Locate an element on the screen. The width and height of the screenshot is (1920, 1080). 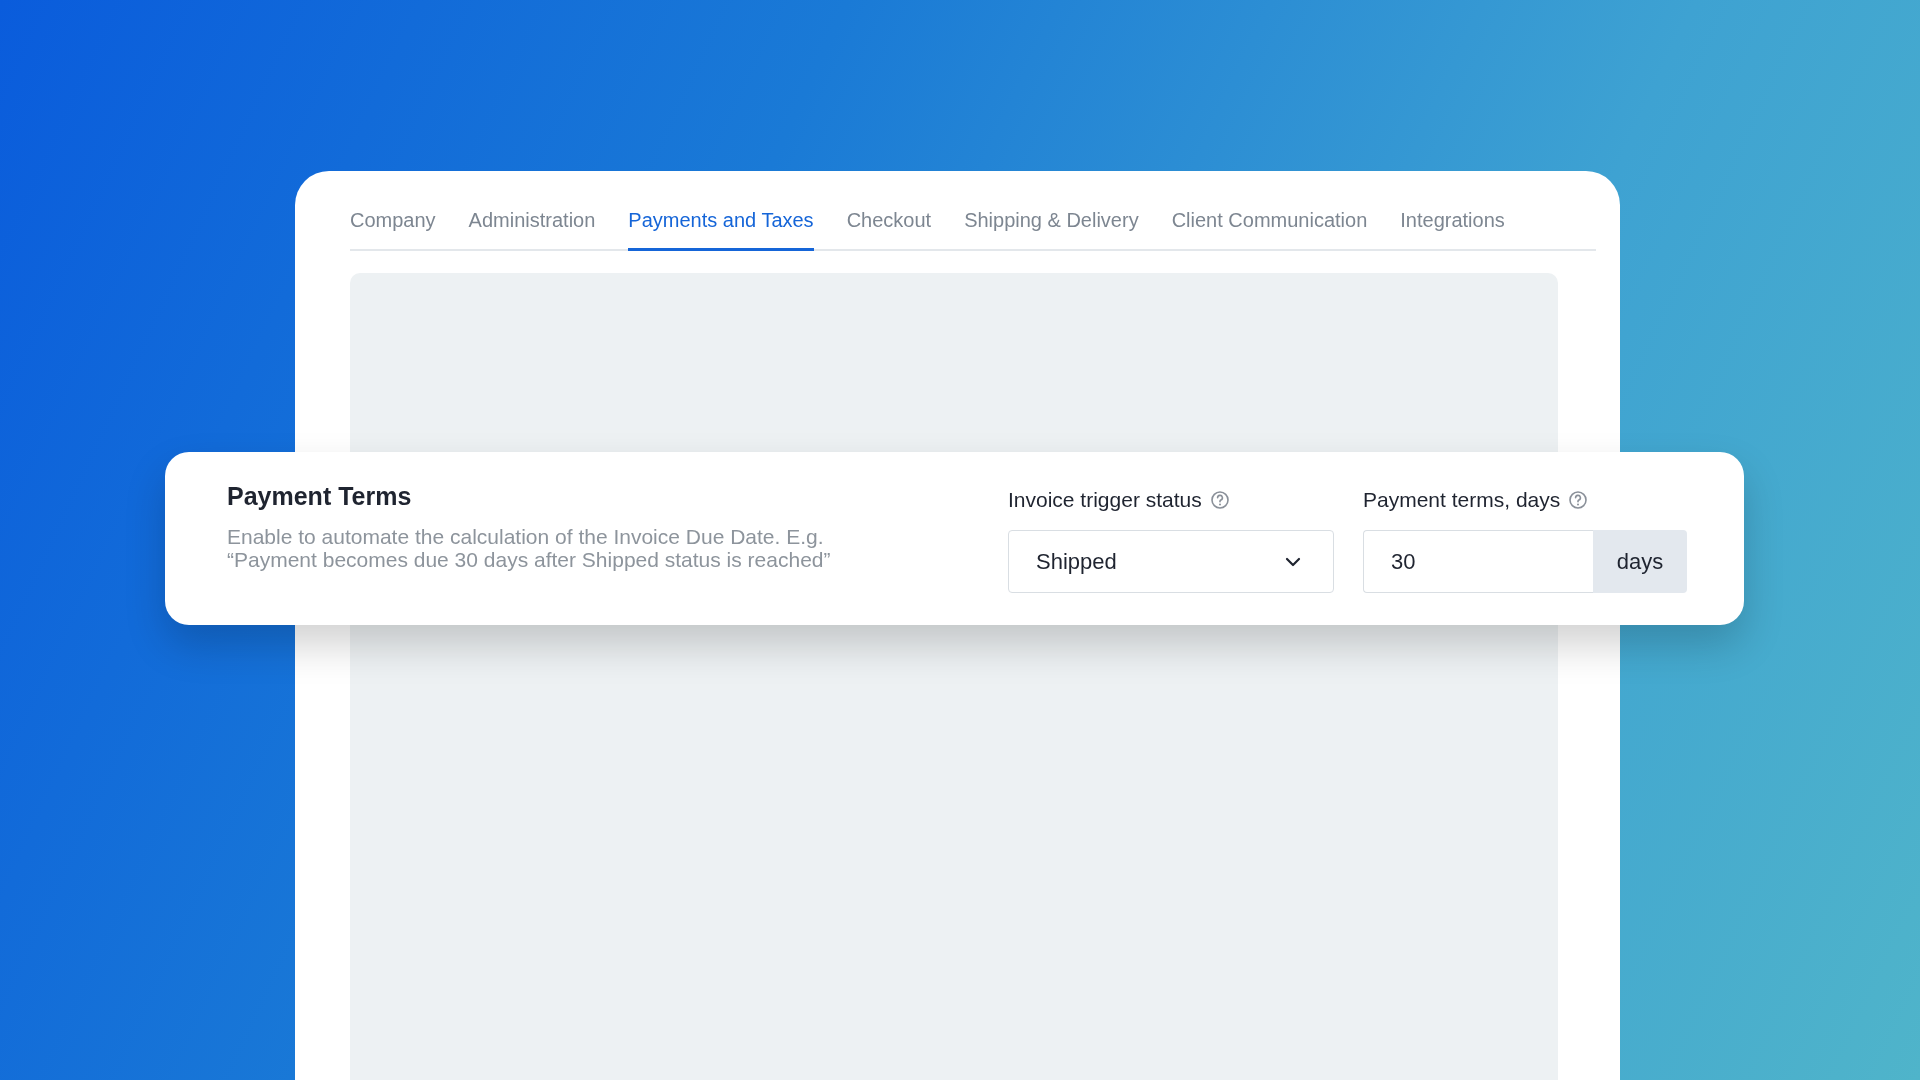
section-description: Enable to automate the calculation of the Invoice Due Date. E.g. “Payment becomes due 30 days after Shipped status is reached” is located at coordinates (529, 548).